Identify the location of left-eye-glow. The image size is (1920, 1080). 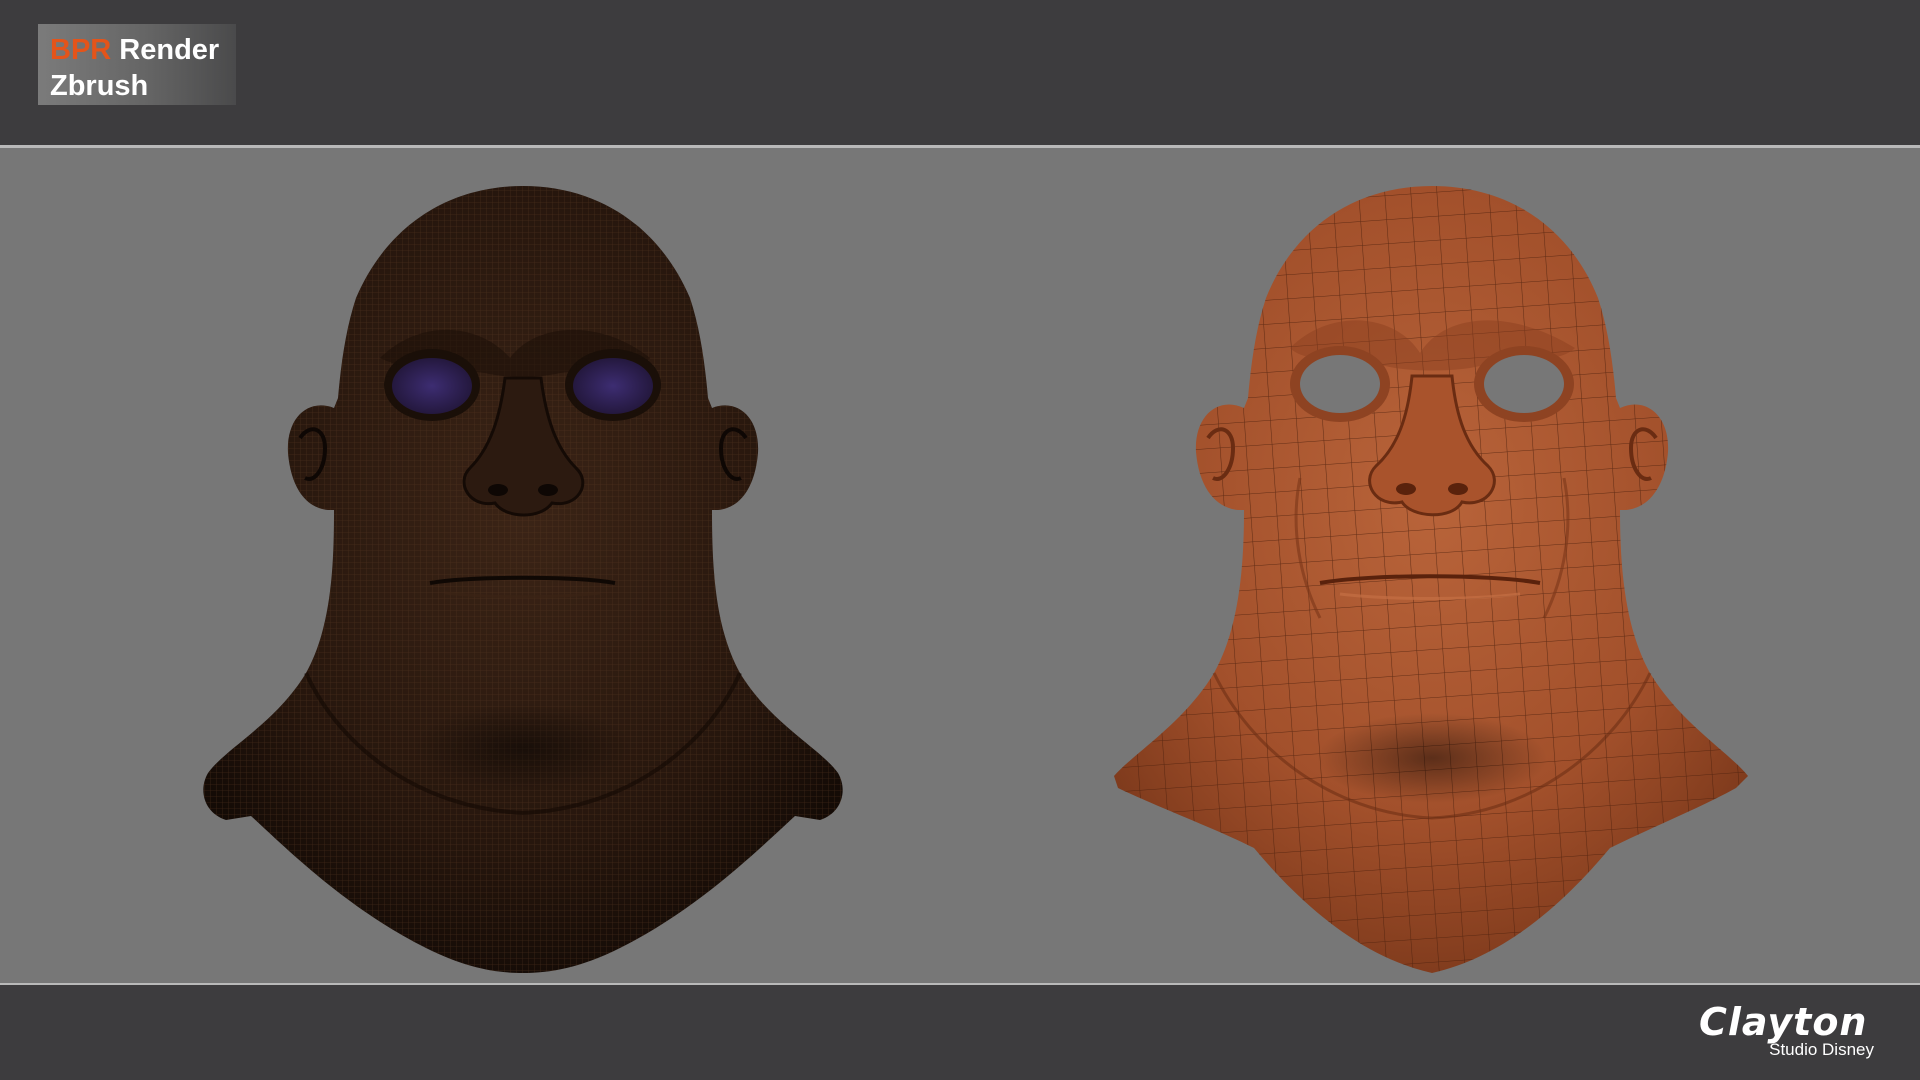
(432, 386).